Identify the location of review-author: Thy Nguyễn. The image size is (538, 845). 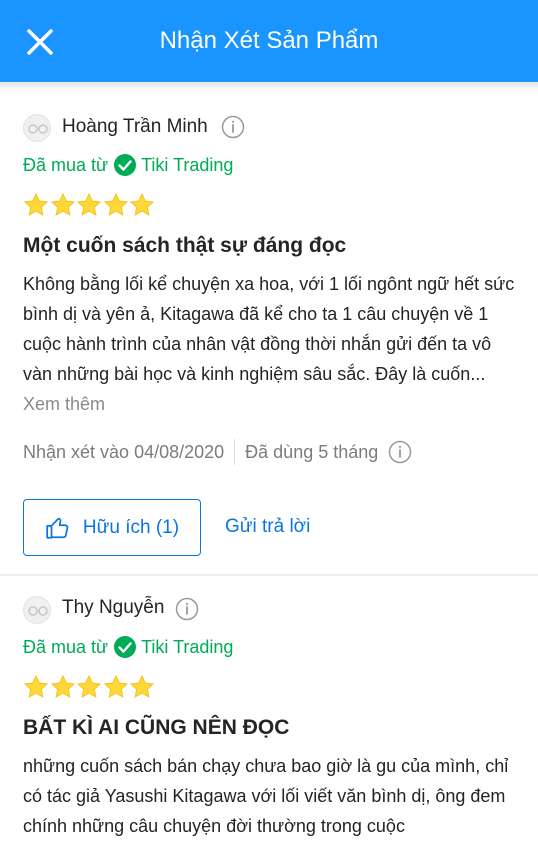
(113, 607).